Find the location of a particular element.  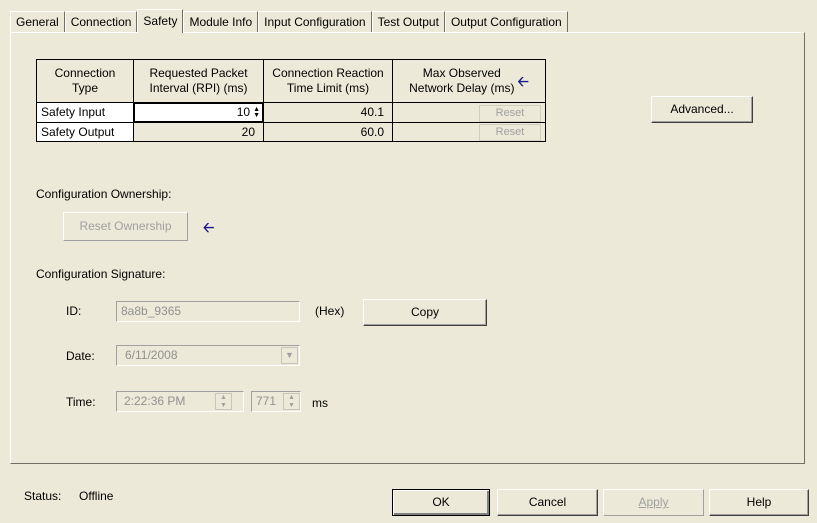

tab-connection: Connection is located at coordinates (101, 21).